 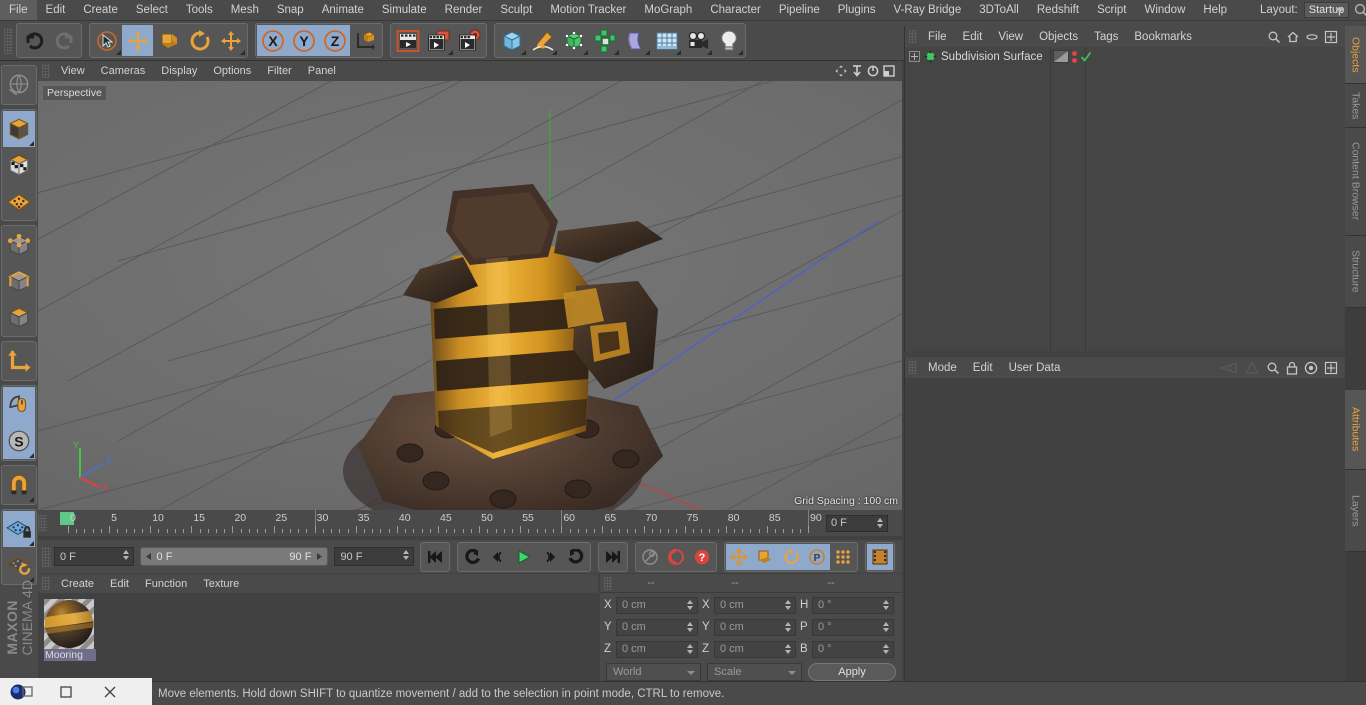 What do you see at coordinates (318, 637) in the screenshot?
I see `material-list: Mooring` at bounding box center [318, 637].